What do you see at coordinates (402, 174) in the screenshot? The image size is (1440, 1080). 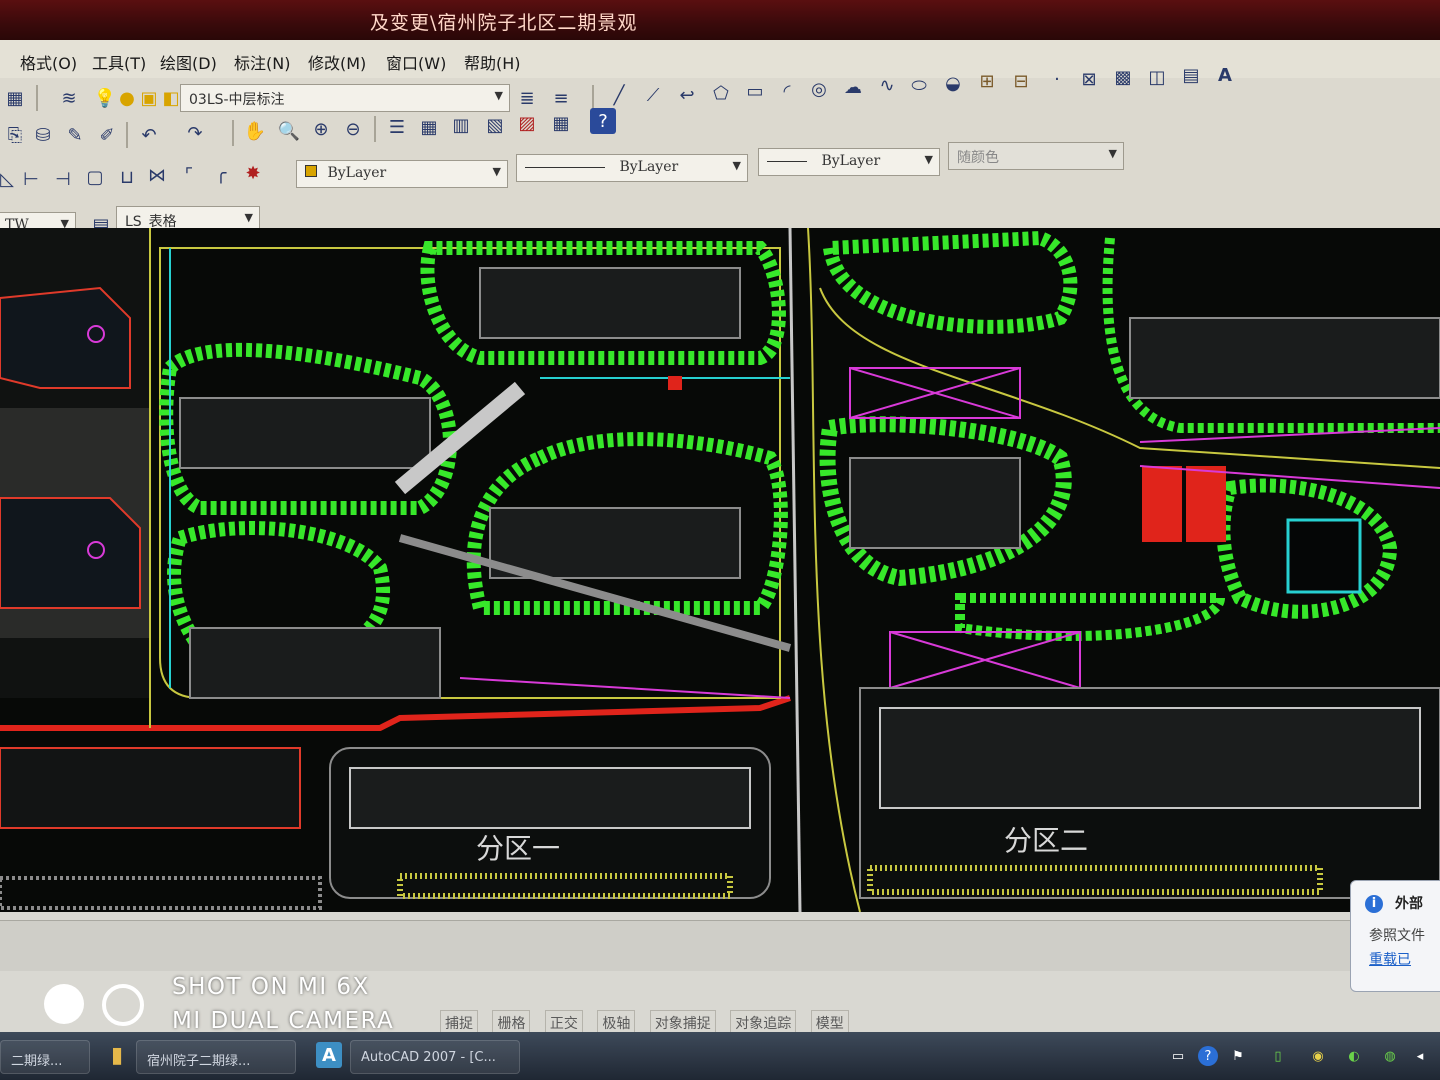 I see `color-control-dropdown: ByLayer ▼` at bounding box center [402, 174].